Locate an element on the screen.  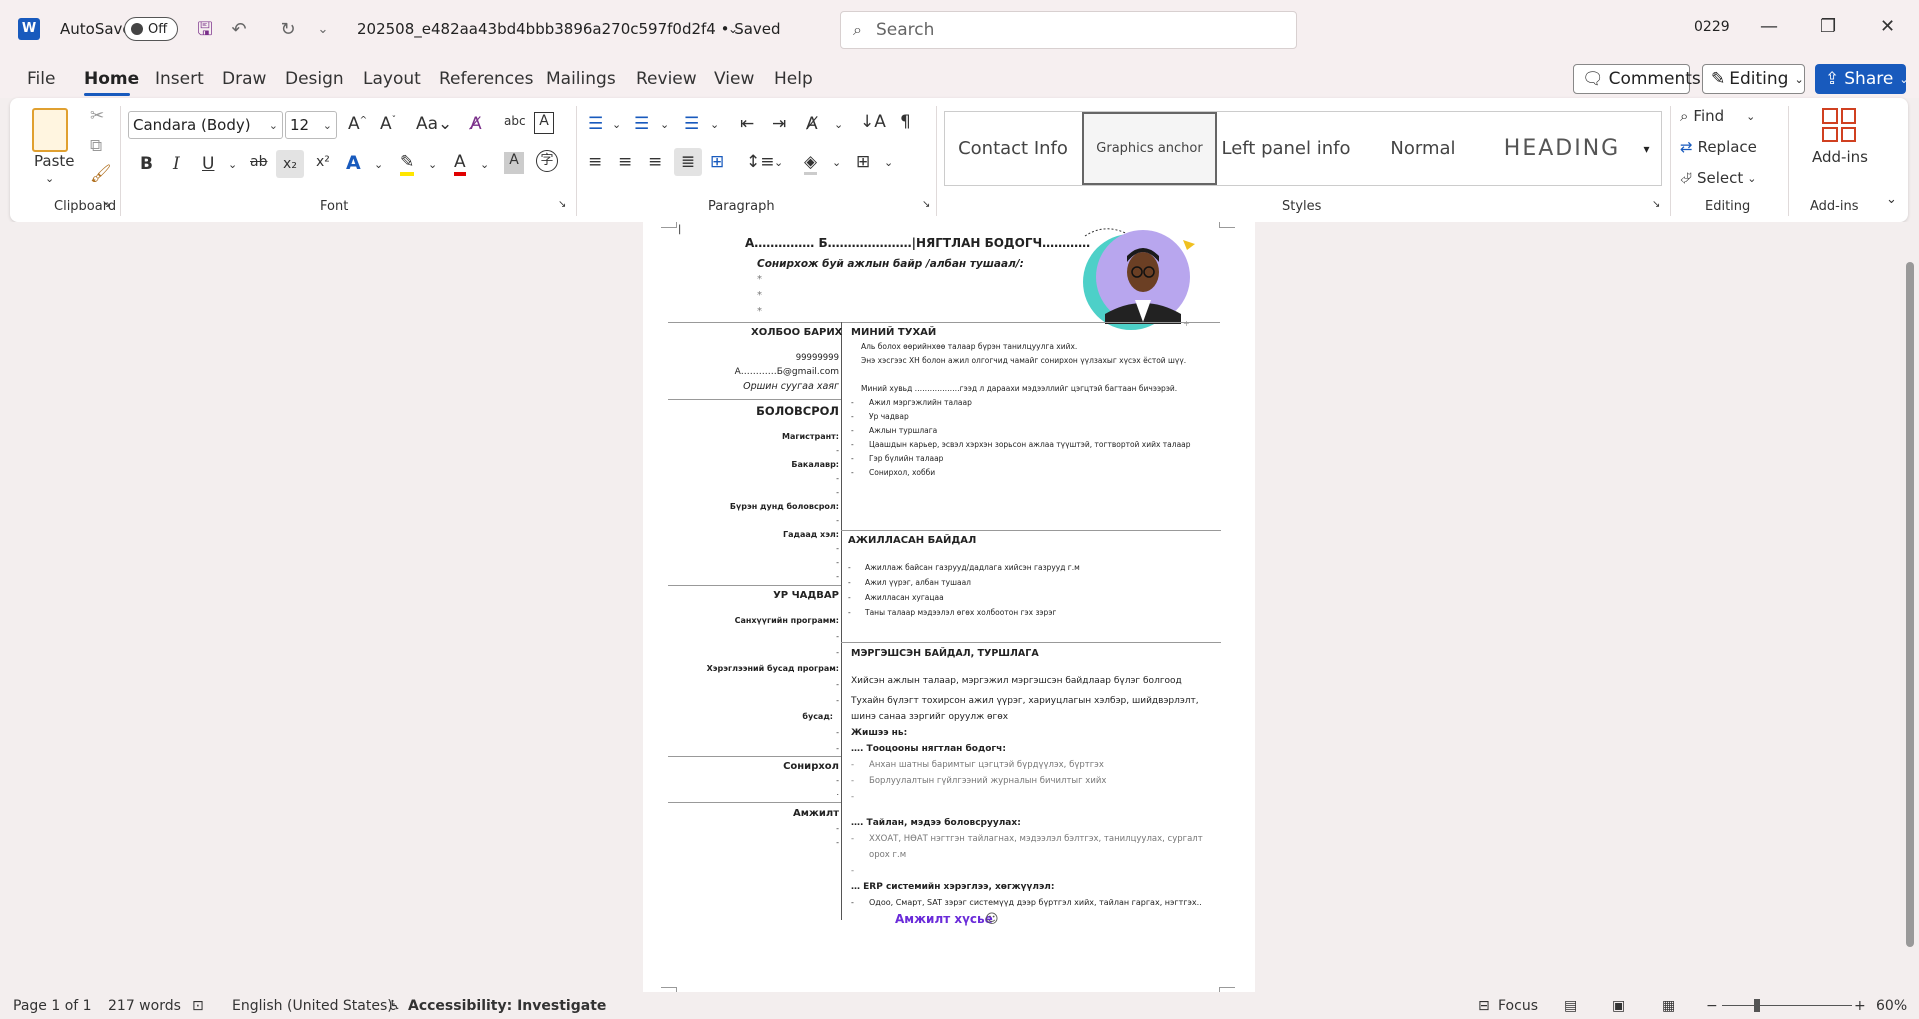
user-account: 0229 is located at coordinates (1712, 27).